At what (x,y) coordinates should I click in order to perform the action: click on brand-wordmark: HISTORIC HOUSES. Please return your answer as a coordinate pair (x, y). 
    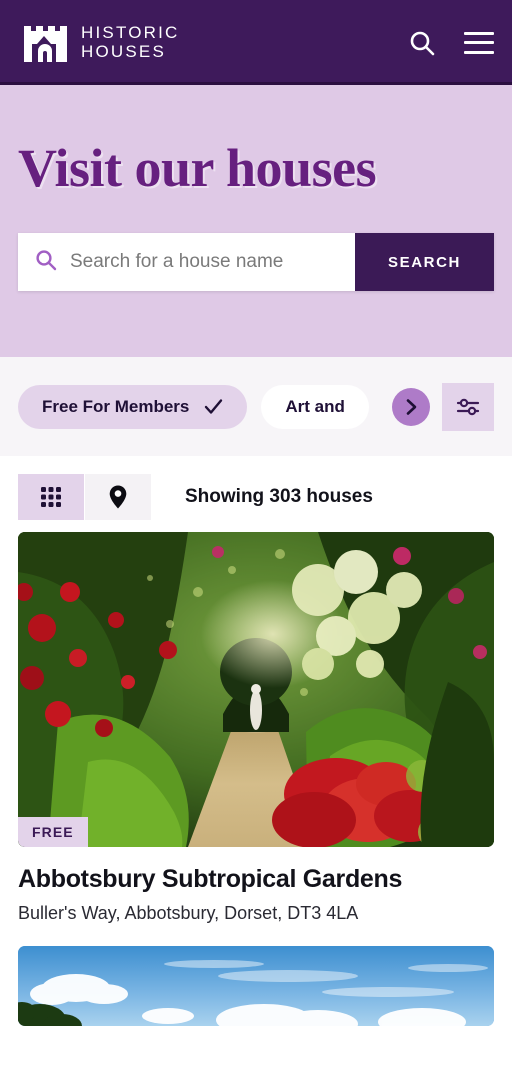
    Looking at the image, I should click on (130, 42).